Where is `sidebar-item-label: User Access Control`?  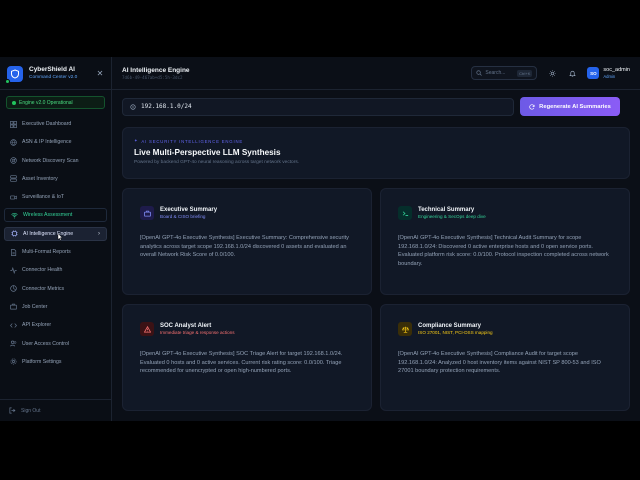 sidebar-item-label: User Access Control is located at coordinates (45, 343).